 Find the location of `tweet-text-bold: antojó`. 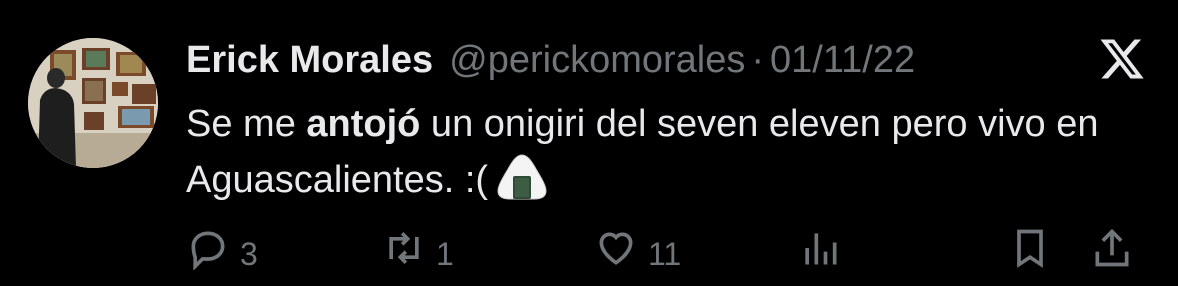

tweet-text-bold: antojó is located at coordinates (363, 124).